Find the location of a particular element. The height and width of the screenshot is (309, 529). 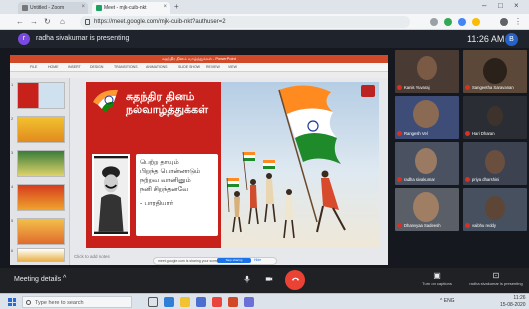

meet-favicon-icon is located at coordinates (99, 8).